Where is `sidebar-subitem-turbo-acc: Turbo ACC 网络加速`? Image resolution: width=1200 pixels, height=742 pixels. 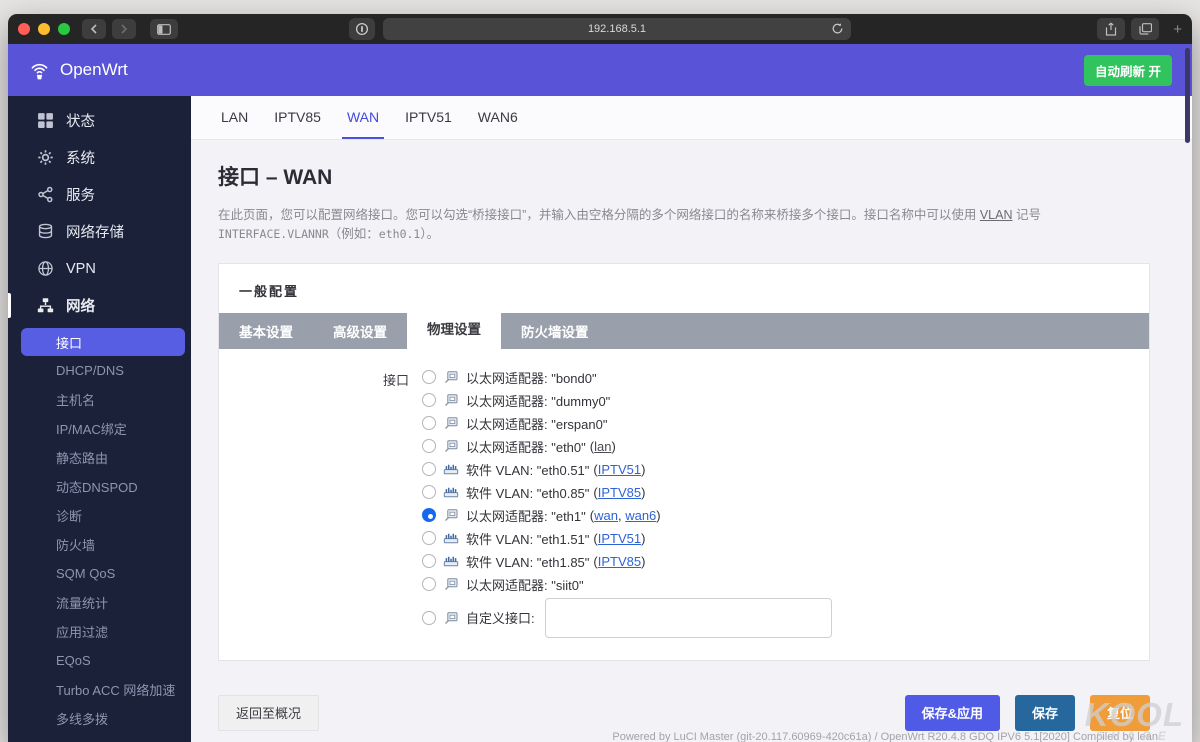 sidebar-subitem-turbo-acc: Turbo ACC 网络加速 is located at coordinates (99, 689).